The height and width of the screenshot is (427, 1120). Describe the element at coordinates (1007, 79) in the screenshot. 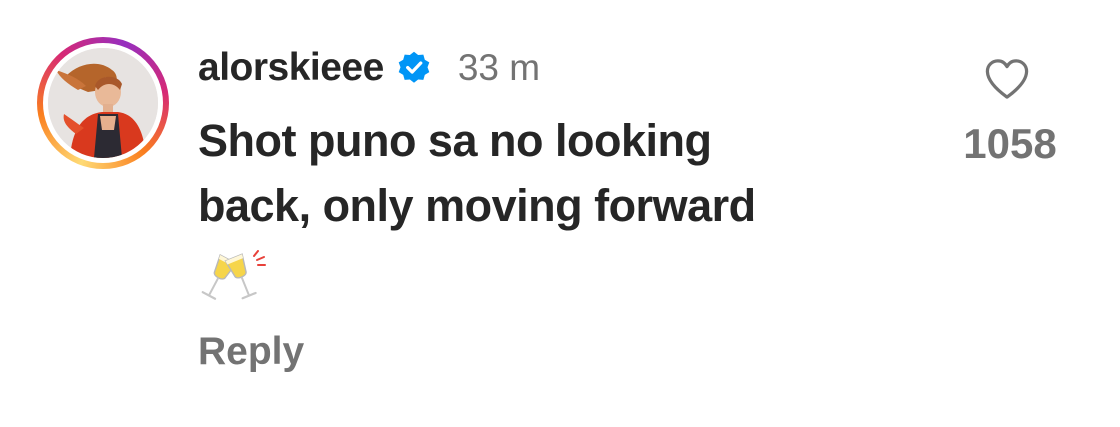

I see `heart-outline-icon` at that location.